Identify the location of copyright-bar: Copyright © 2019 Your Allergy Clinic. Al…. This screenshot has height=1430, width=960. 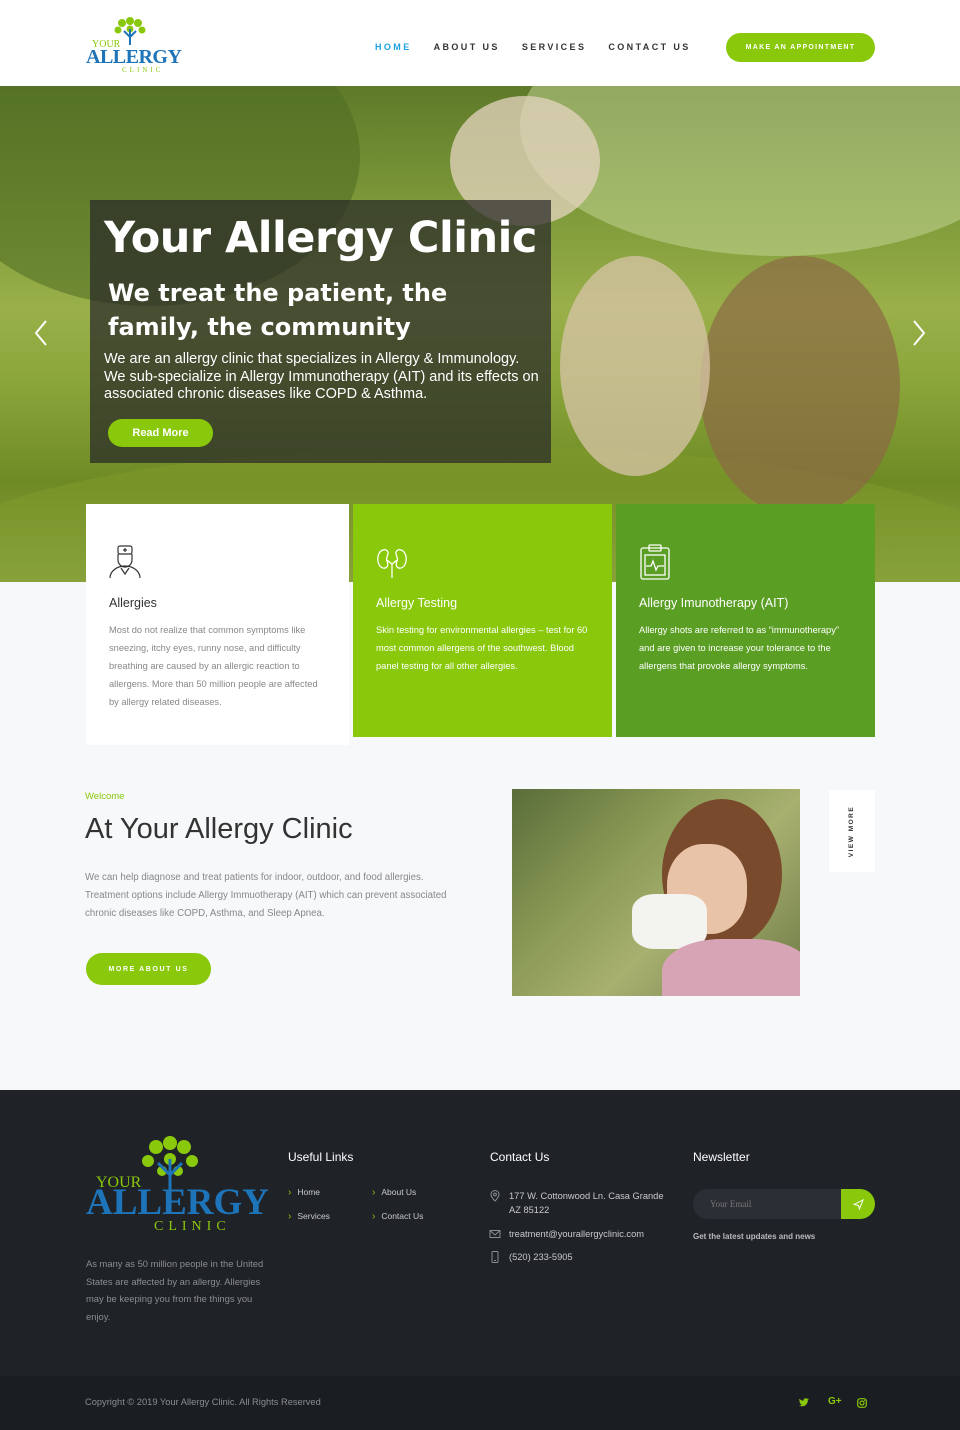
(480, 1403).